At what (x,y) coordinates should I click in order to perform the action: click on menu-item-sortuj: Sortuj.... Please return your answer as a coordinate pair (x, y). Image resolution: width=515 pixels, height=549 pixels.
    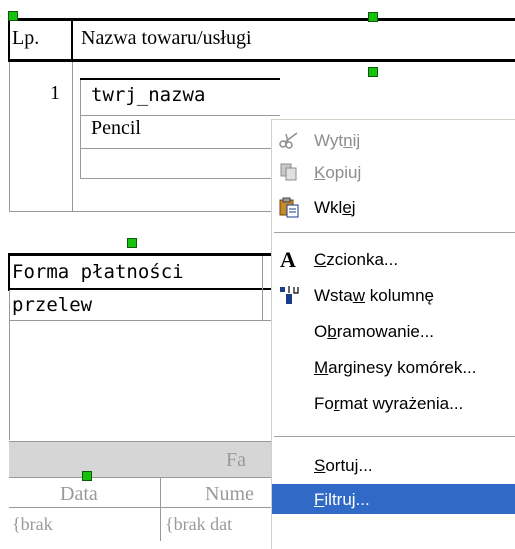
    Looking at the image, I should click on (393, 465).